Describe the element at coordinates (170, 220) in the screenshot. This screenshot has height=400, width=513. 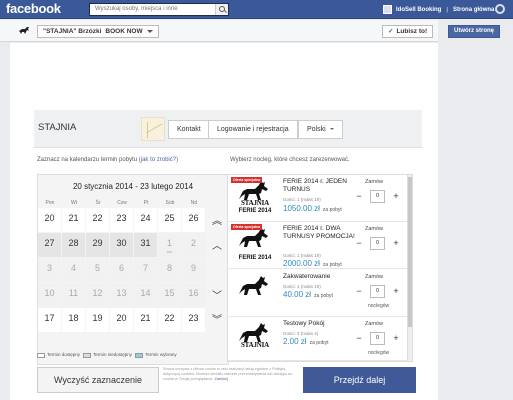
I see `calendar-day: 25` at that location.